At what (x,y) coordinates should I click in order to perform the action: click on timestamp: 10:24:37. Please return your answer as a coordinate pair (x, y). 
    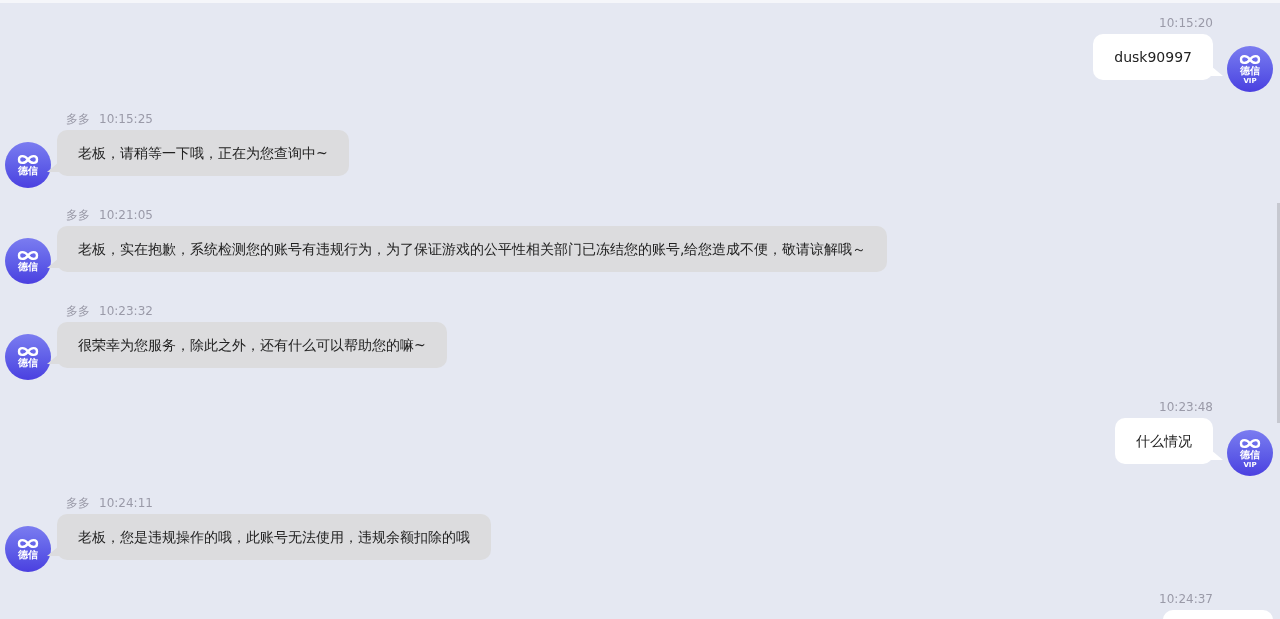
    Looking at the image, I should click on (1186, 599).